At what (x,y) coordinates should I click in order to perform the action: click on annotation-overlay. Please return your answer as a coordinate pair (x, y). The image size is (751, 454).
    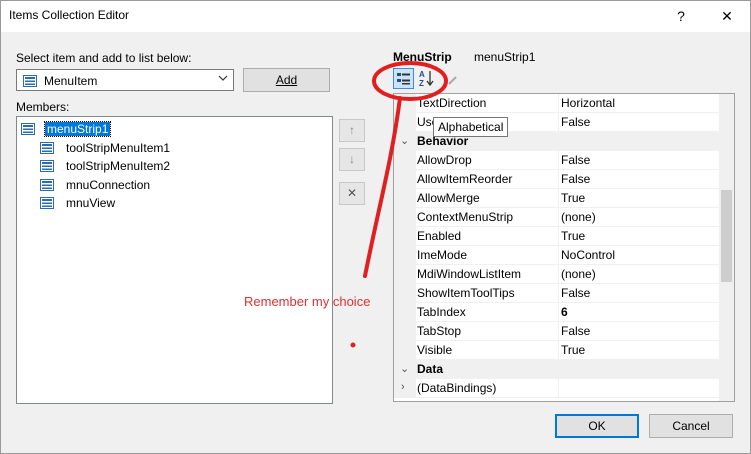
    Looking at the image, I should click on (399, 204).